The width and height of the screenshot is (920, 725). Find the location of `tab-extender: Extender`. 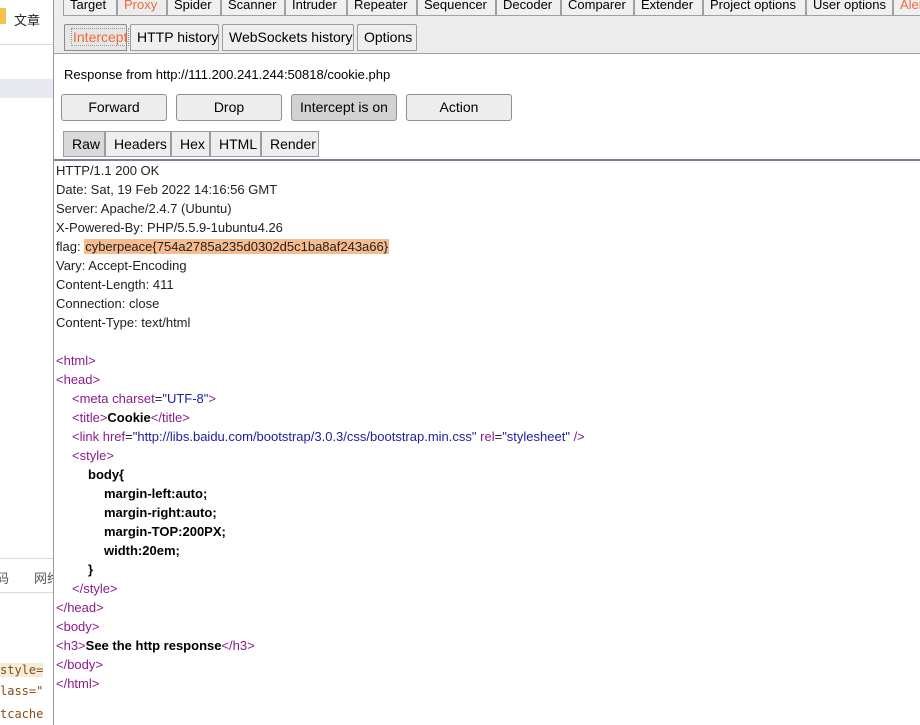

tab-extender: Extender is located at coordinates (668, 8).